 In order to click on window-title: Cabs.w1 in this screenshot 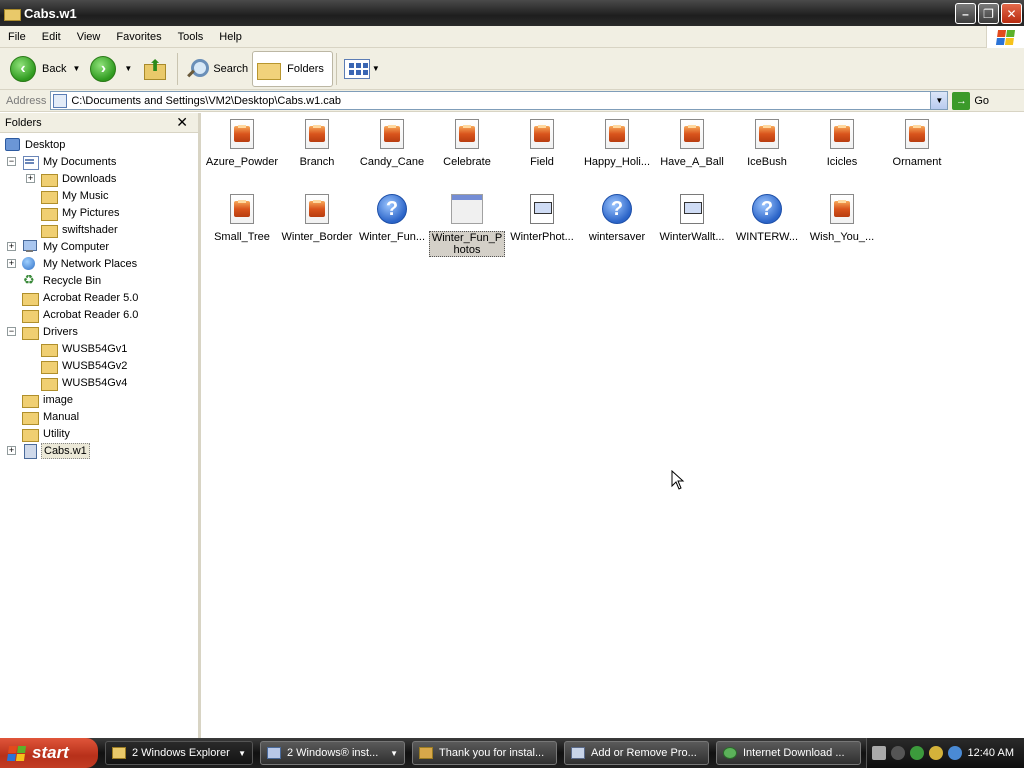, I will do `click(50, 13)`.